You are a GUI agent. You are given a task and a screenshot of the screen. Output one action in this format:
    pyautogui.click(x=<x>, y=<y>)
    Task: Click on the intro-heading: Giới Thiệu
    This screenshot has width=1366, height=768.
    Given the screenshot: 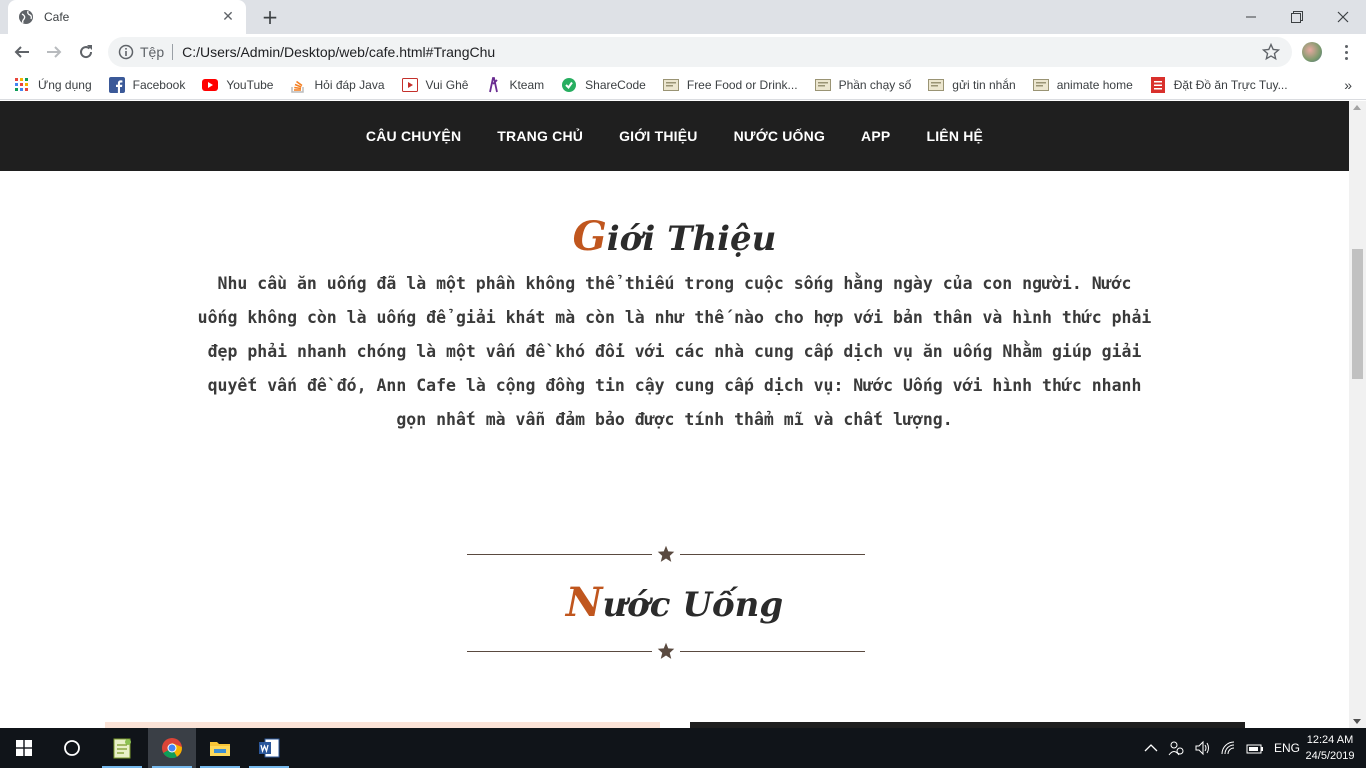 What is the action you would take?
    pyautogui.click(x=674, y=236)
    